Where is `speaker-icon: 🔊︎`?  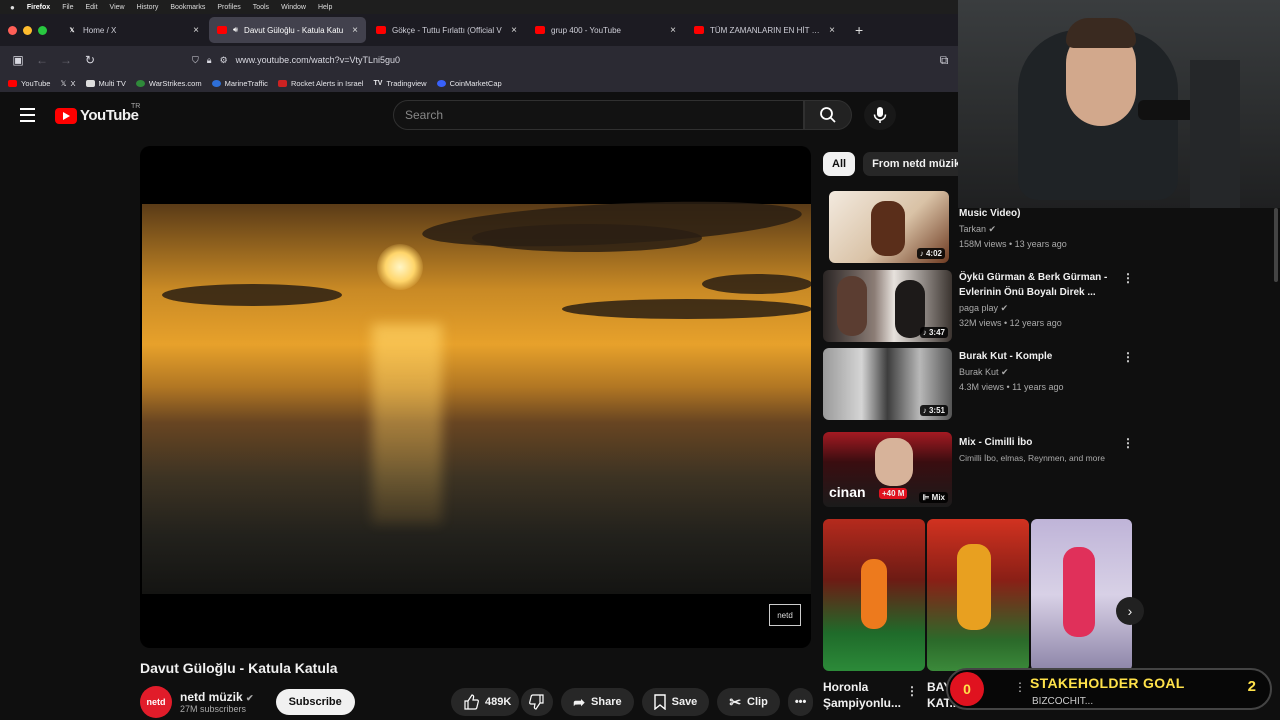 speaker-icon: 🔊︎ is located at coordinates (235, 30).